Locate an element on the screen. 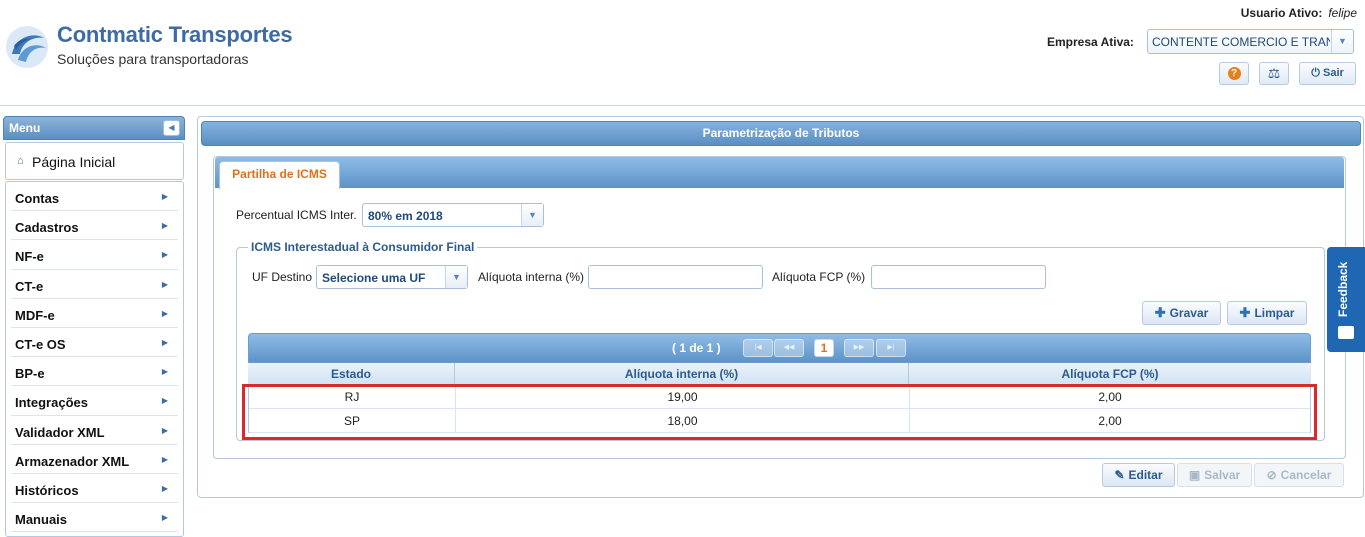 The height and width of the screenshot is (537, 1365). sidebar-item-bpe: BP-e ▶ is located at coordinates (94, 372).